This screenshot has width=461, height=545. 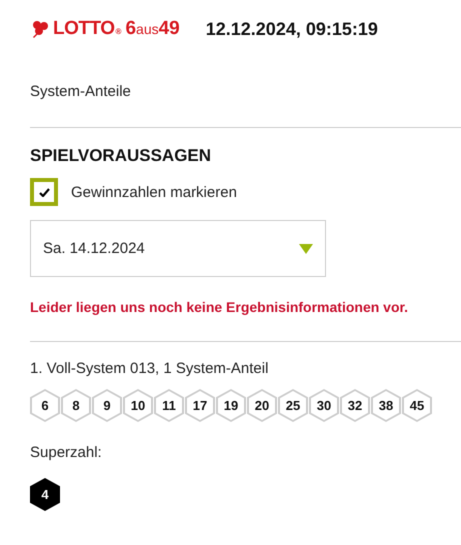 What do you see at coordinates (231, 405) in the screenshot?
I see `number-ball: 19` at bounding box center [231, 405].